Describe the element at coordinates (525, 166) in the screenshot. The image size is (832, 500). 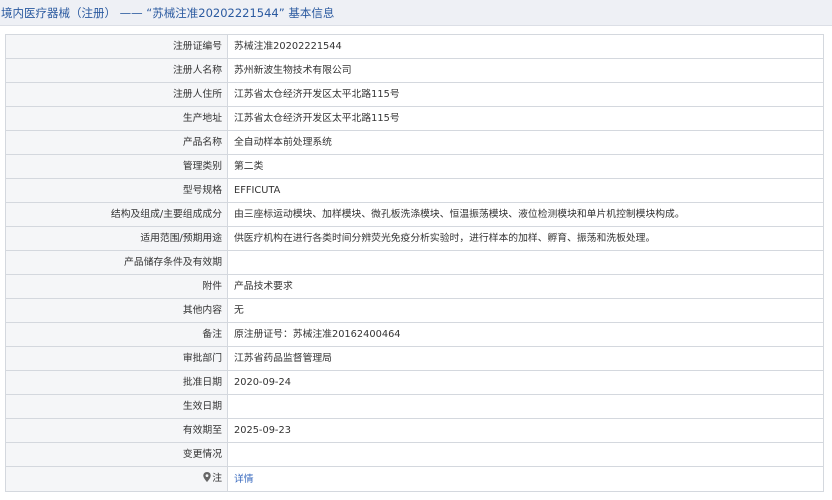
I see `row-value-management-class: 第二类` at that location.